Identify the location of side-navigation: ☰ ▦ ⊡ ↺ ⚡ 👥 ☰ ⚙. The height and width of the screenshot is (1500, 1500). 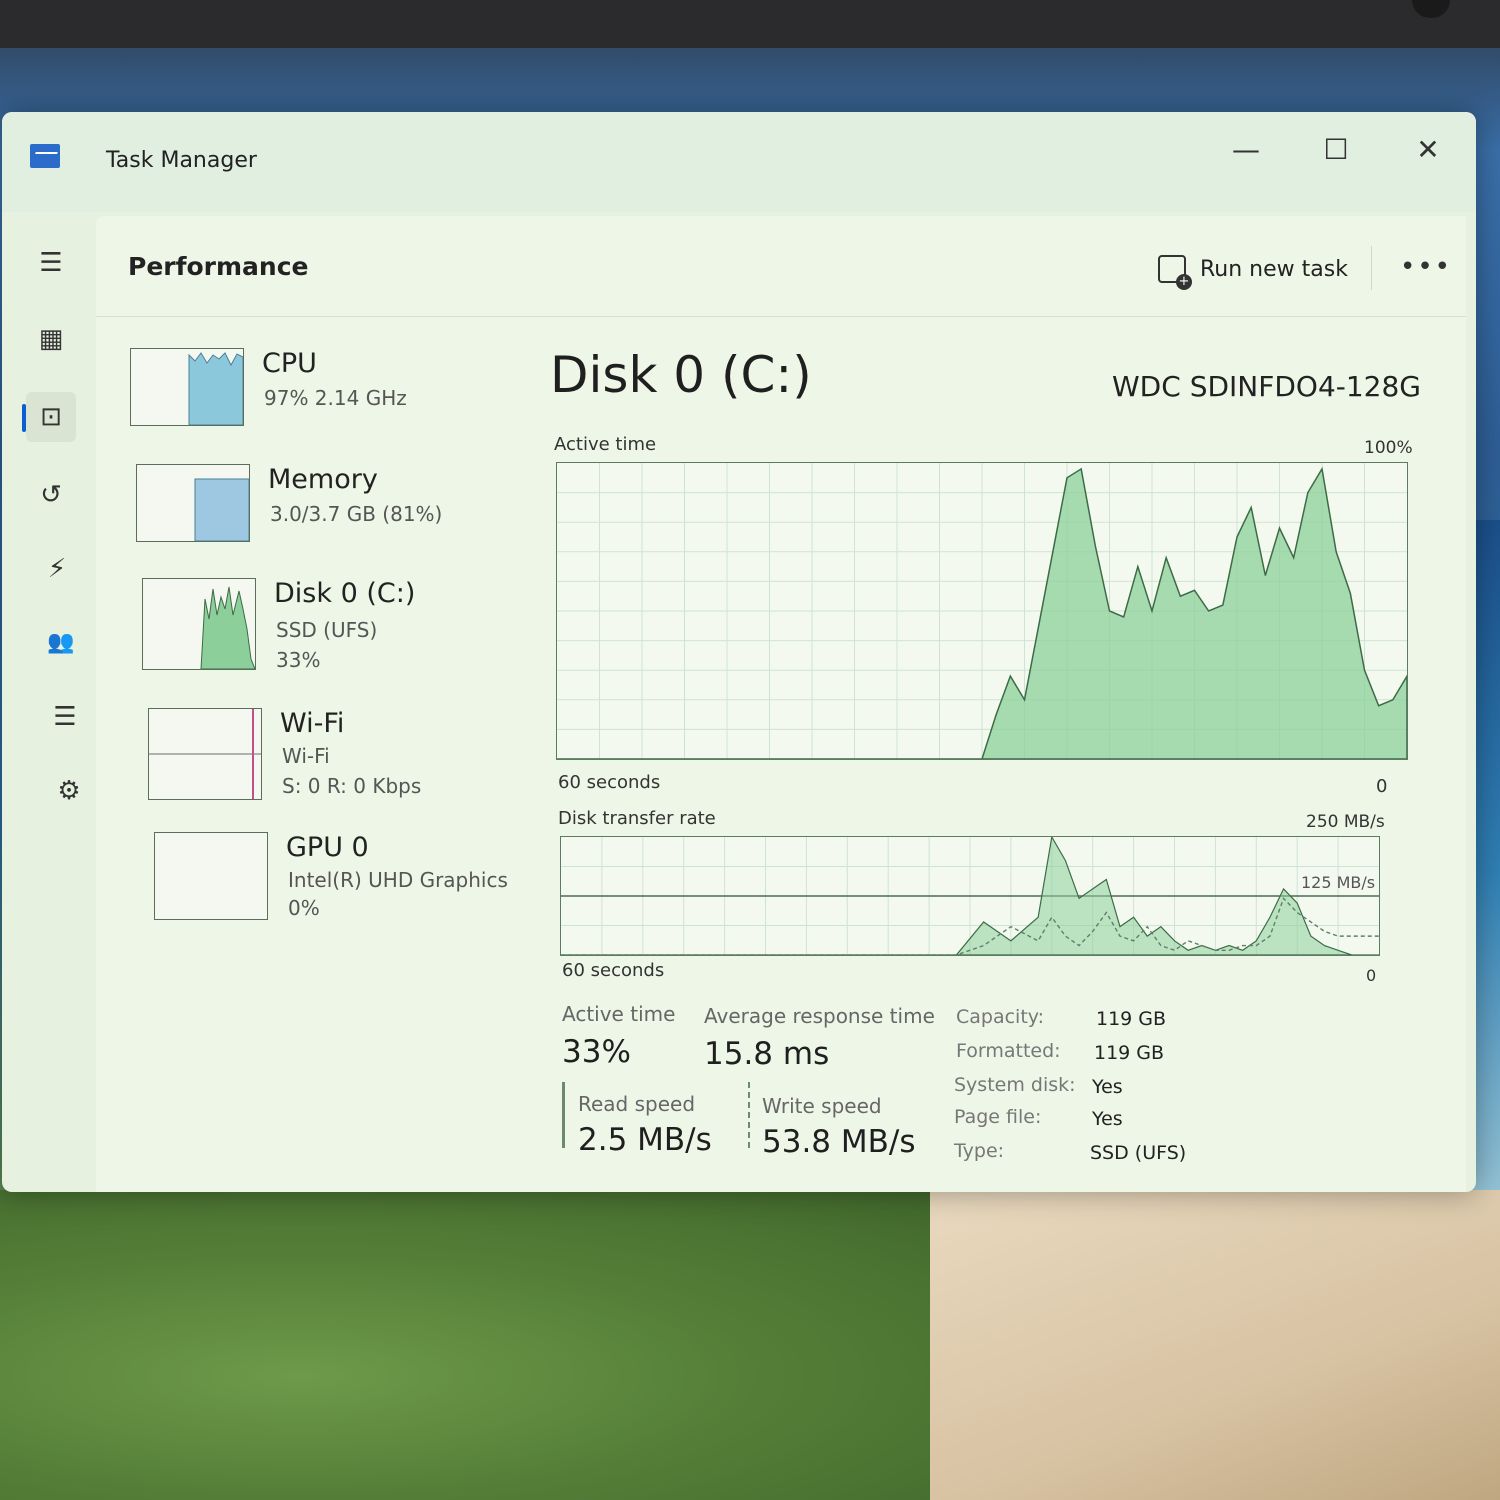
(49, 702).